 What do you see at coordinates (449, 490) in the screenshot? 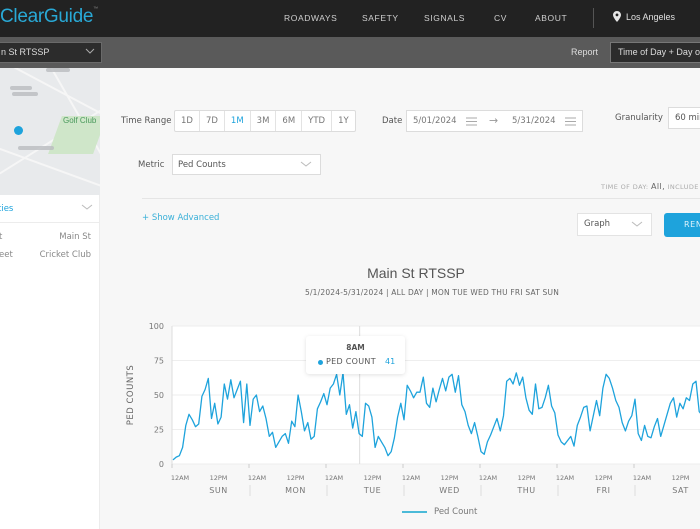
I see `day-label: WED` at bounding box center [449, 490].